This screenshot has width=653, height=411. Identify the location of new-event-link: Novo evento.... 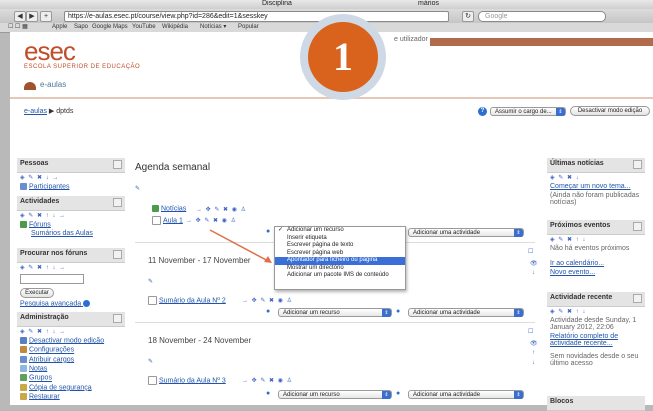
(596, 272).